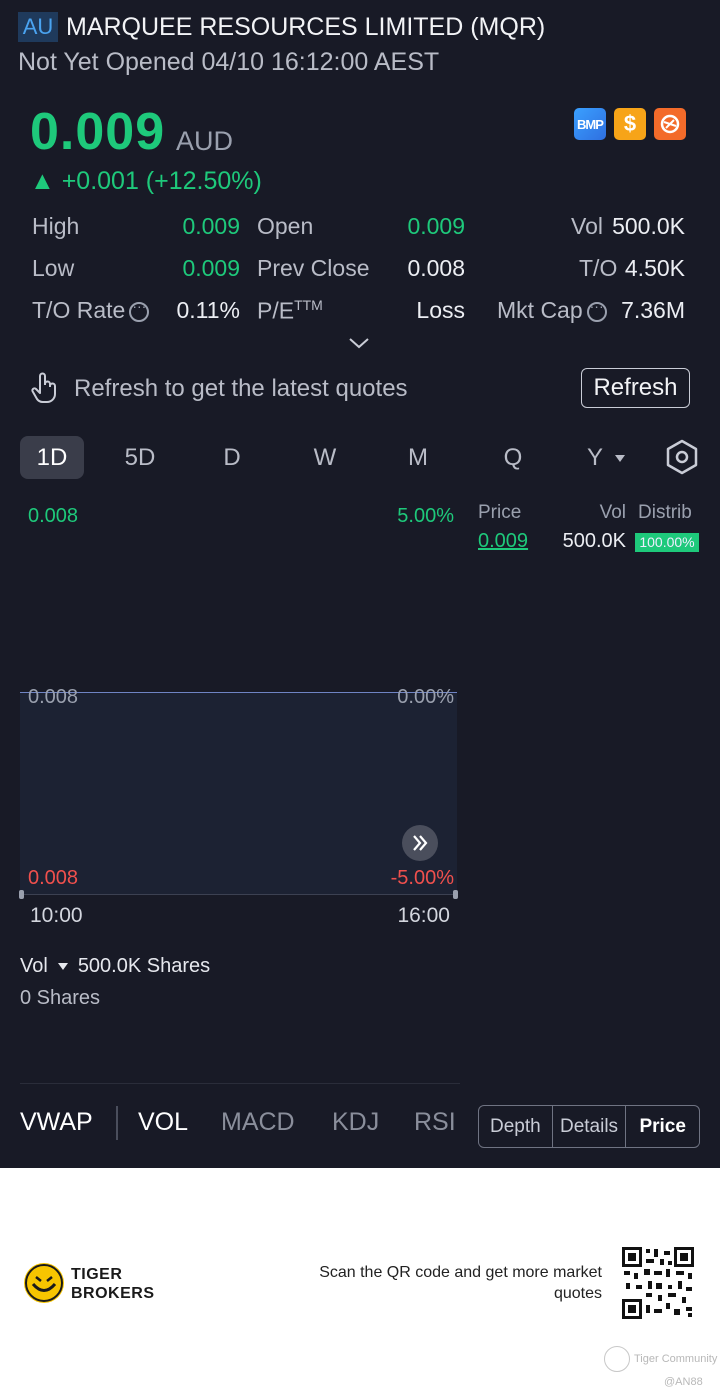  Describe the element at coordinates (208, 310) in the screenshot. I see `to-rate-value: 0.11%` at that location.